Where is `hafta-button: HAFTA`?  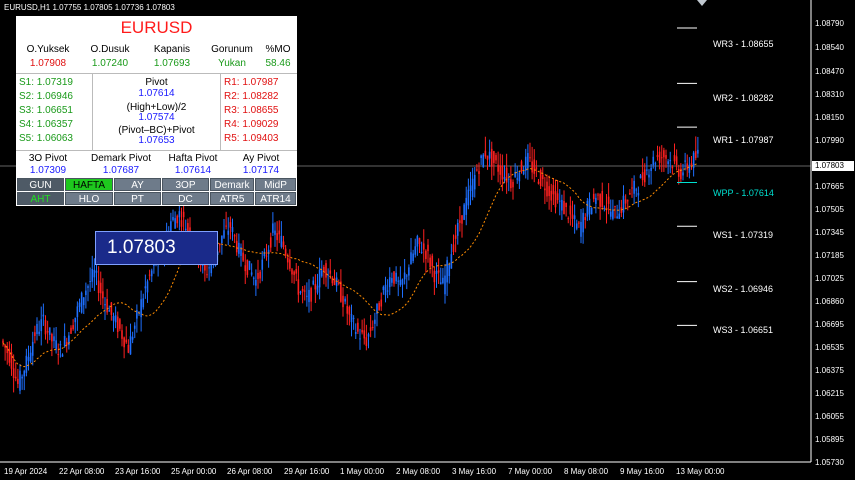
hafta-button: HAFTA is located at coordinates (89, 184).